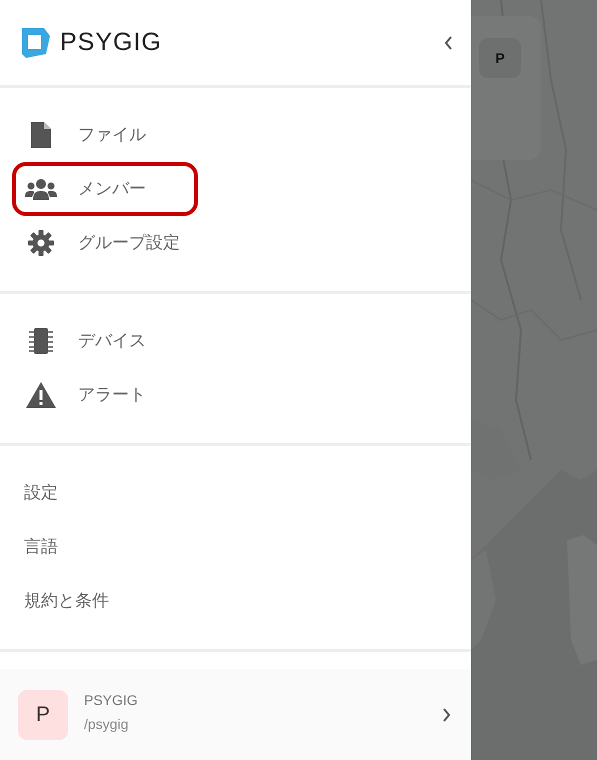 Image resolution: width=597 pixels, height=760 pixels. I want to click on logo-icon, so click(36, 43).